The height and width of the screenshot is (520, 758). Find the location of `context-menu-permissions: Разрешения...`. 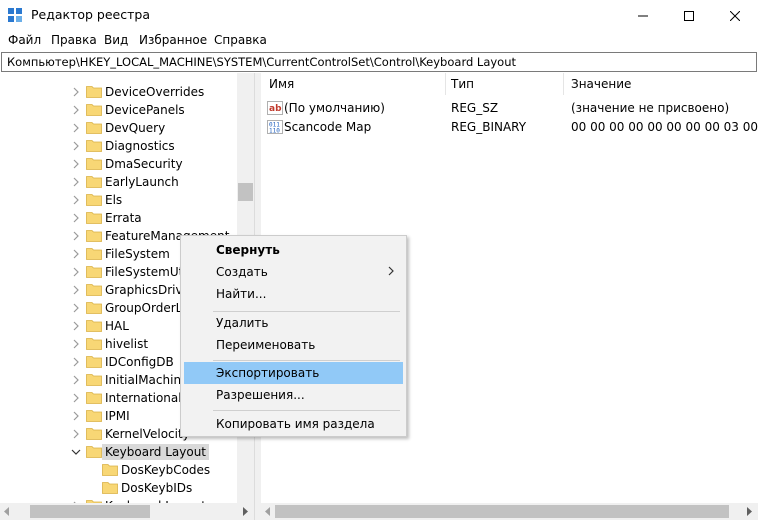

context-menu-permissions: Разрешения... is located at coordinates (293, 395).